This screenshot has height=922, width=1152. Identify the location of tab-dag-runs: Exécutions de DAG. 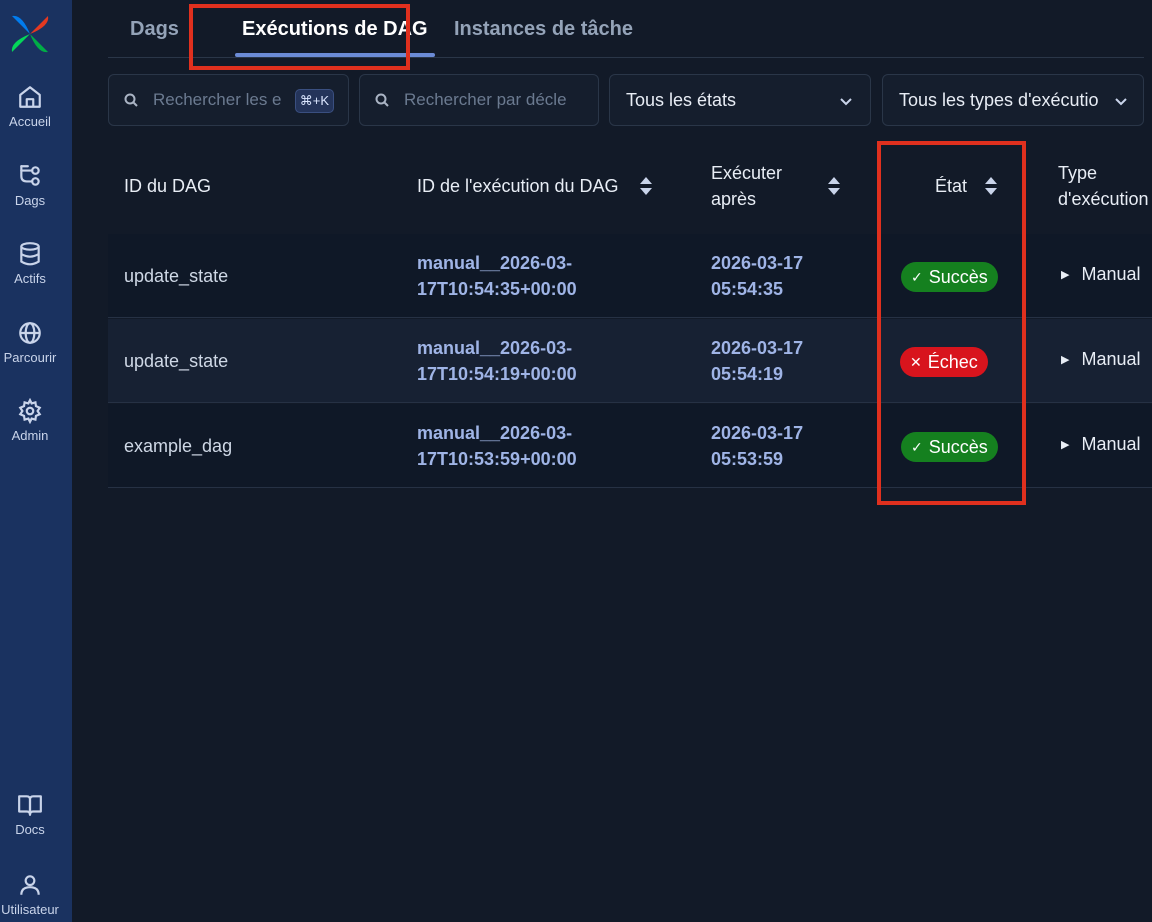
(335, 29).